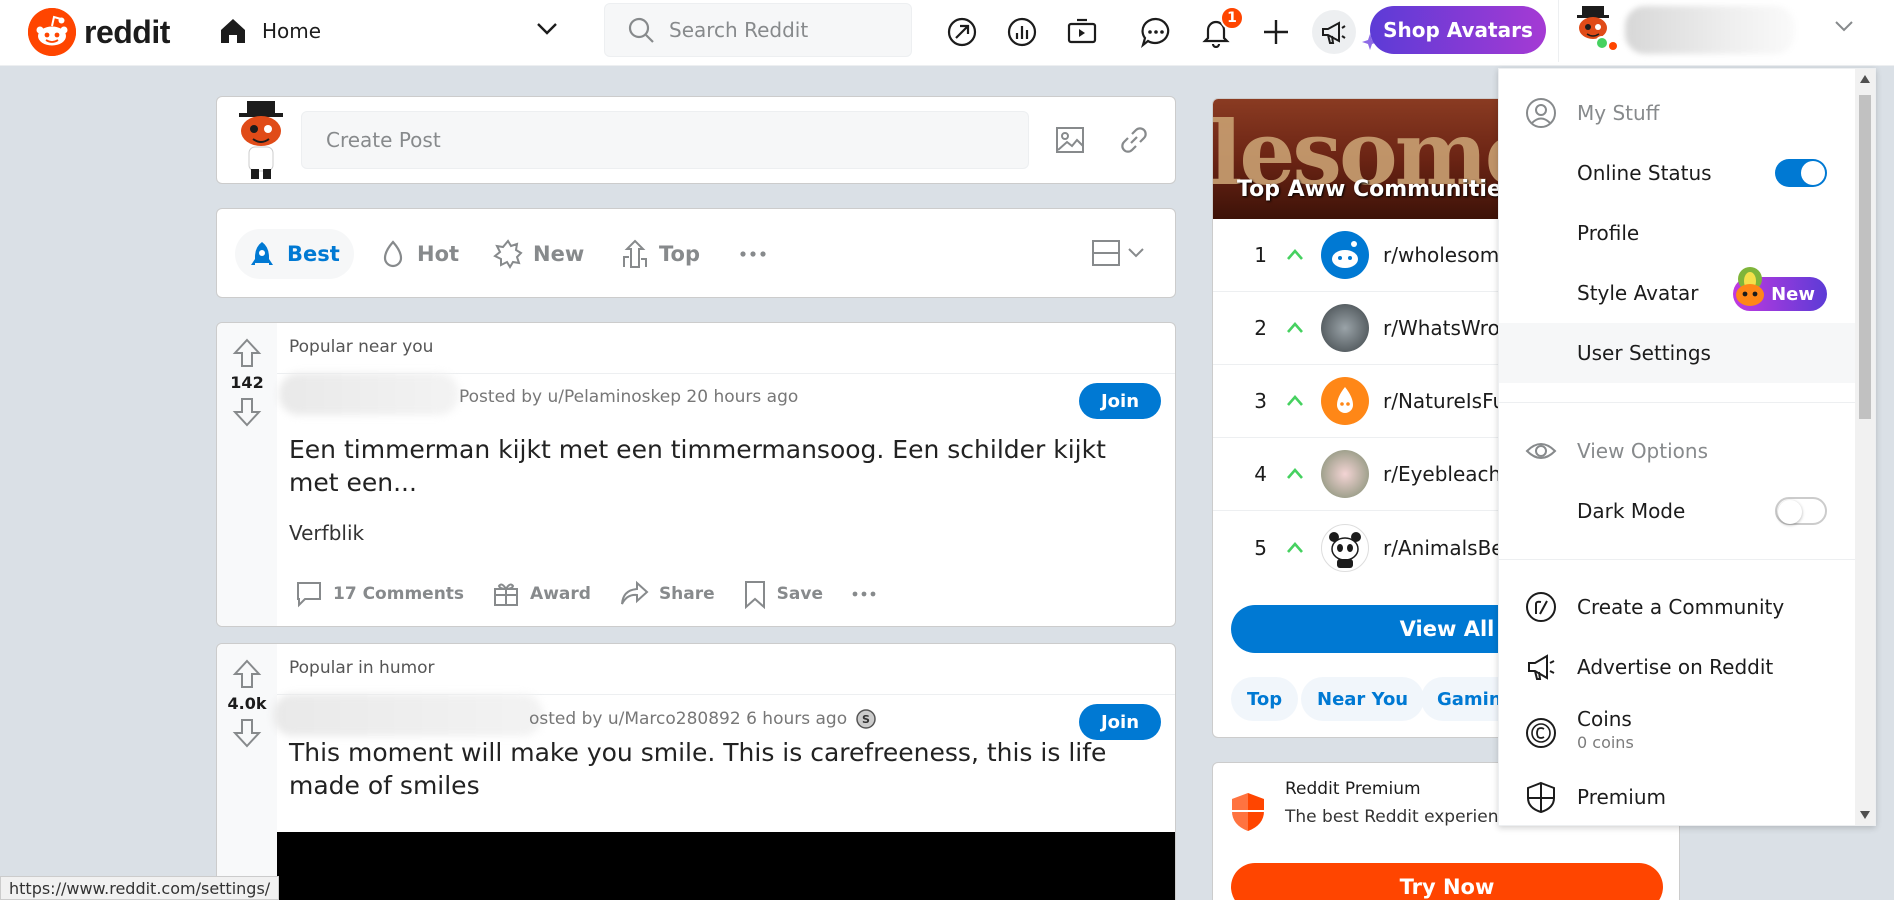 This screenshot has width=1894, height=900. I want to click on search-placeholder: Search Reddit, so click(739, 30).